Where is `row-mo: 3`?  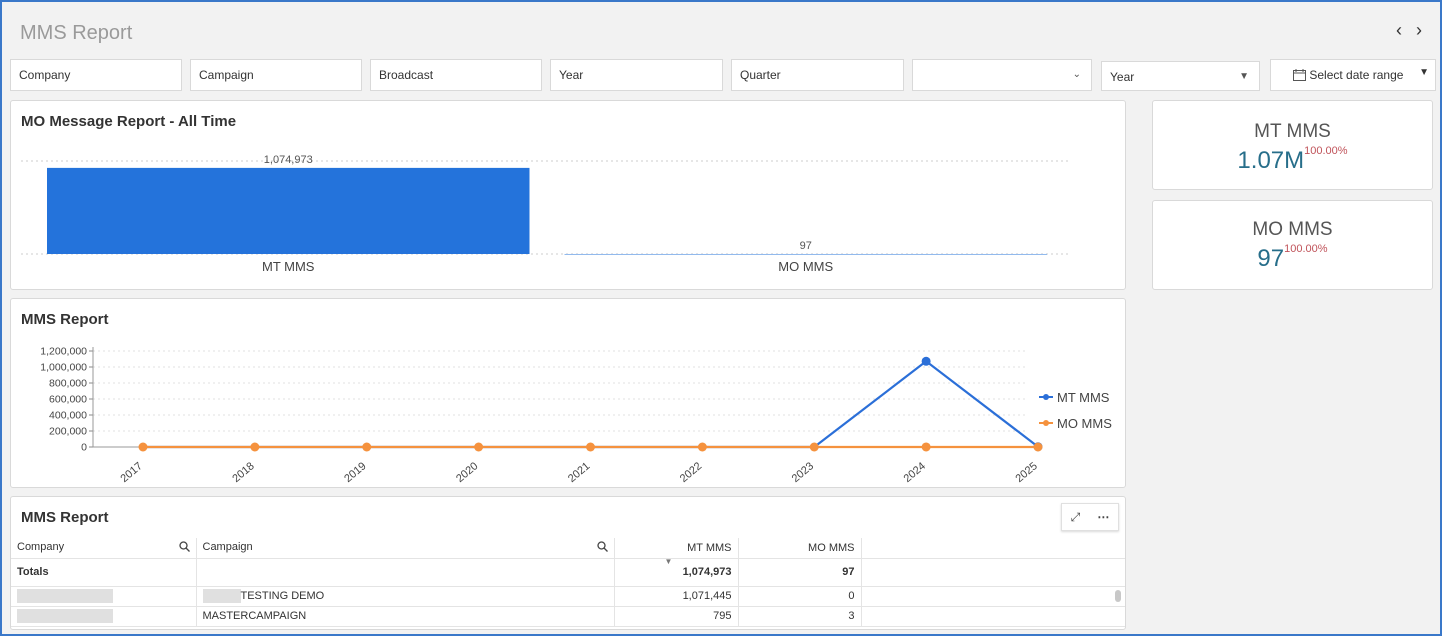
row-mo: 3 is located at coordinates (800, 616).